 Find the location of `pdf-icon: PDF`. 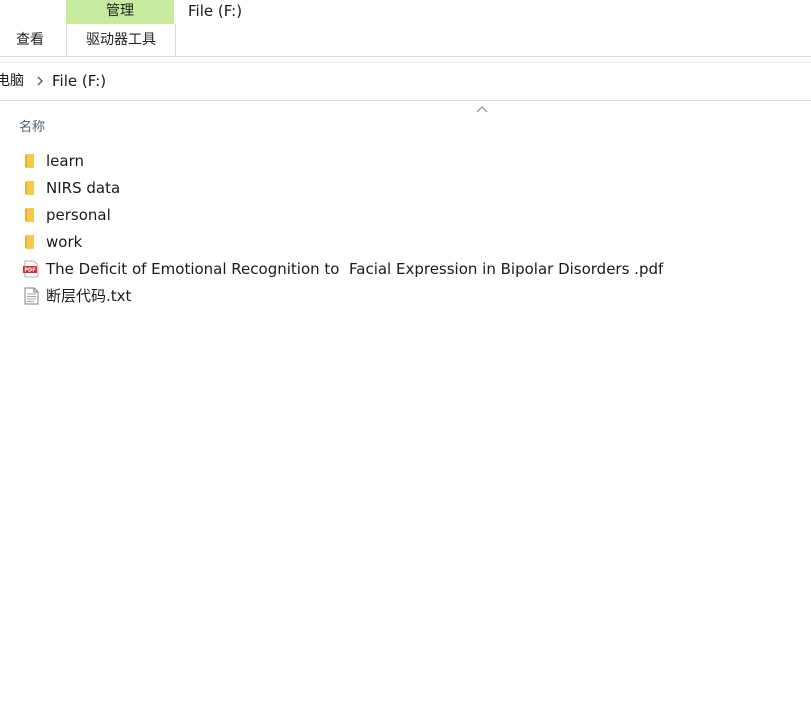

pdf-icon: PDF is located at coordinates (31, 269).